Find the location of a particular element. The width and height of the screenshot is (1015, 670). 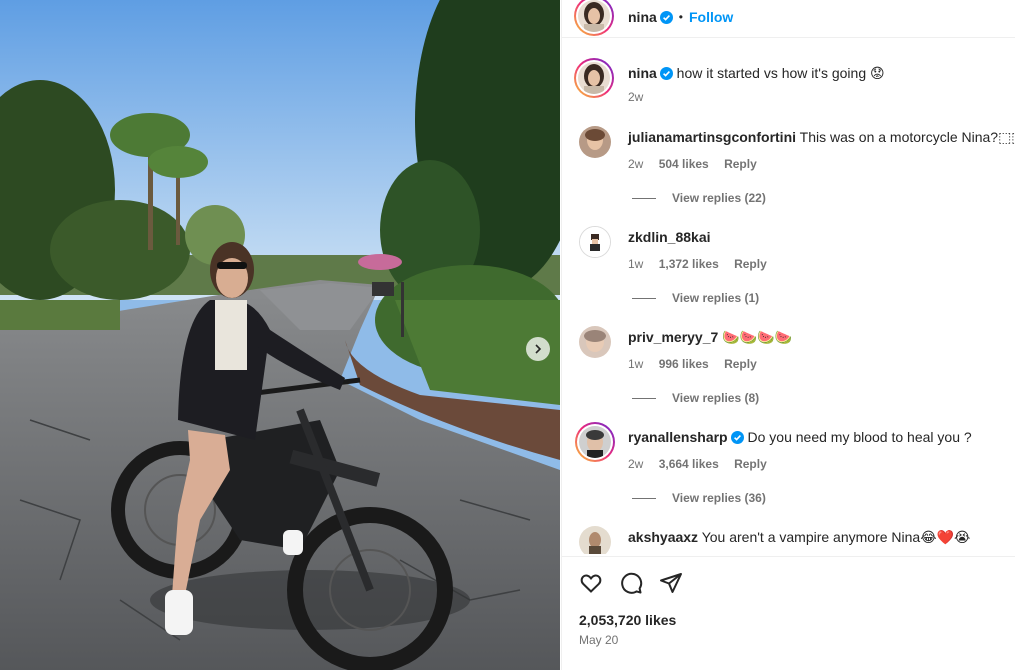

caption-avatar is located at coordinates (594, 78).